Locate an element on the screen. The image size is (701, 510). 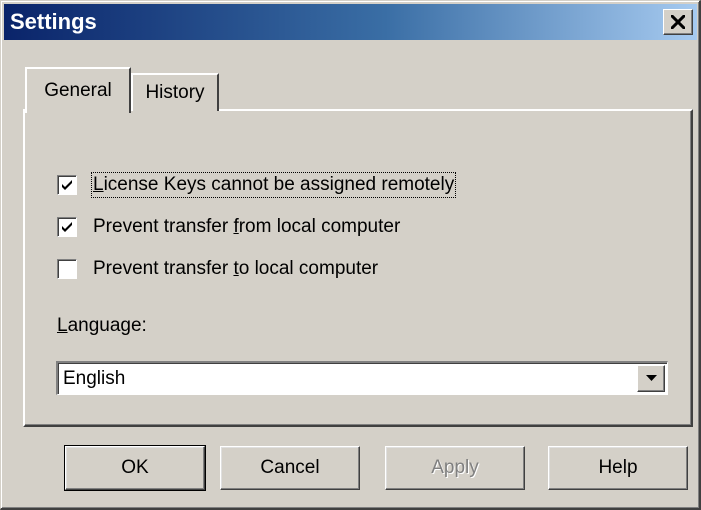
tab-general-label: General is located at coordinates (78, 90).